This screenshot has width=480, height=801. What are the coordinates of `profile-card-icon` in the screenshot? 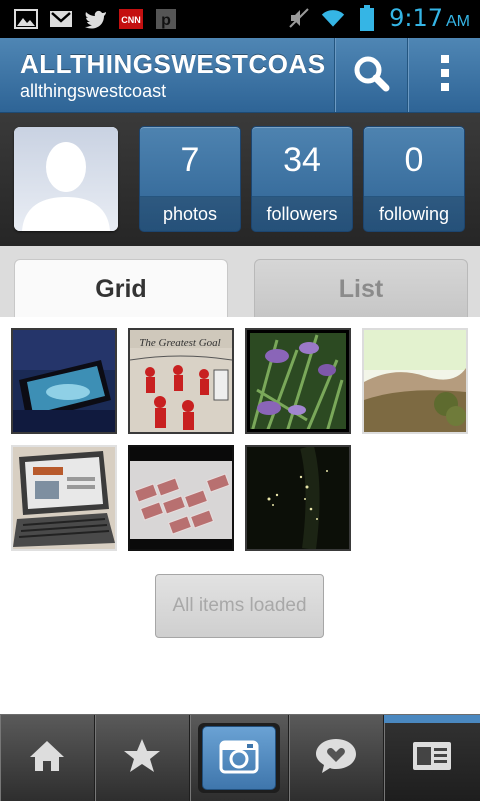 It's located at (432, 758).